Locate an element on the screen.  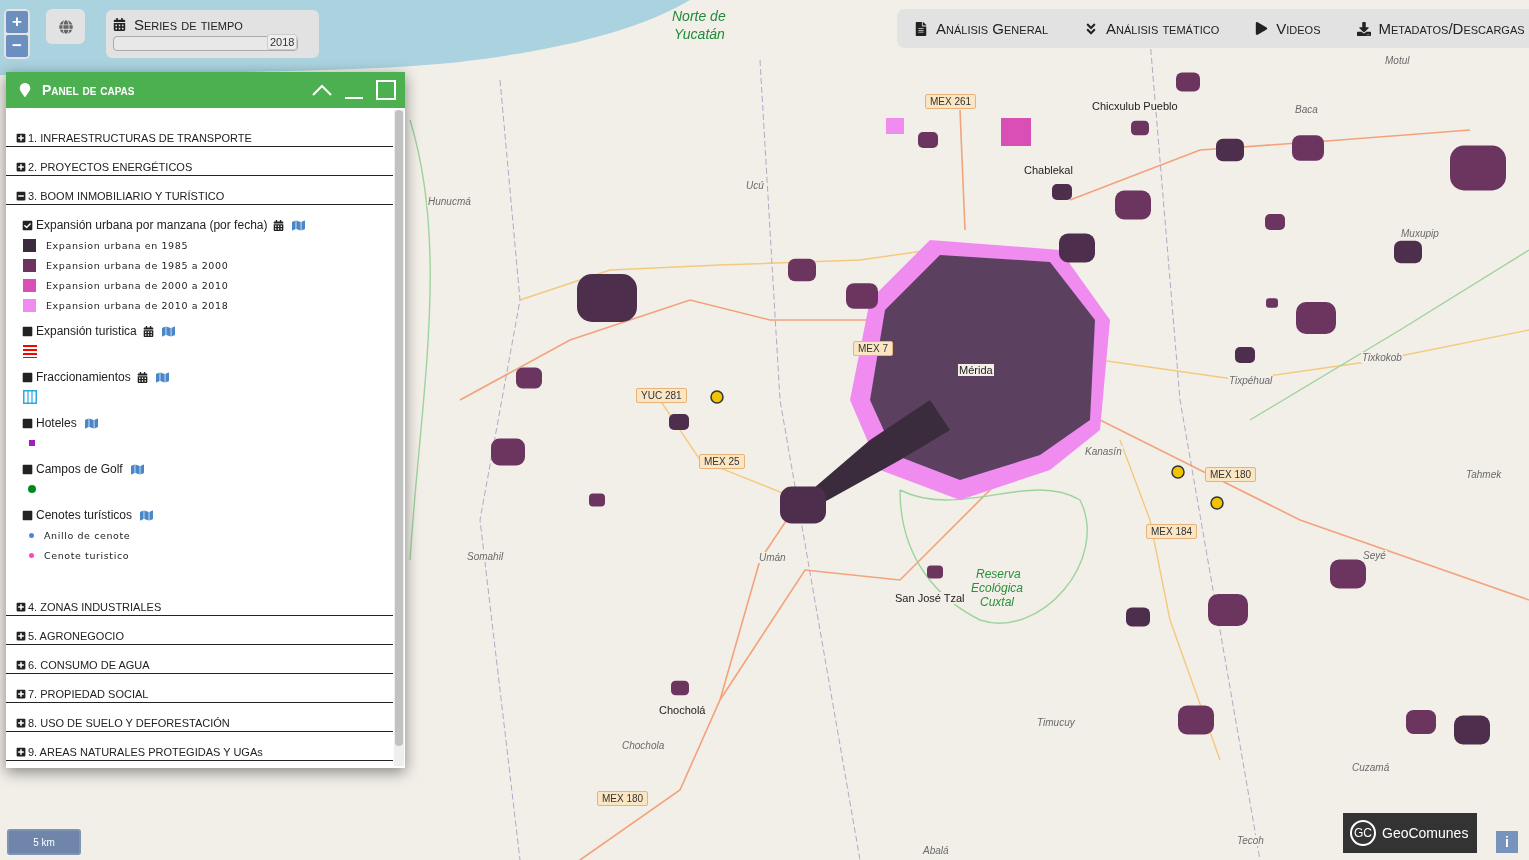
road-shield: MEX 25 is located at coordinates (722, 461).